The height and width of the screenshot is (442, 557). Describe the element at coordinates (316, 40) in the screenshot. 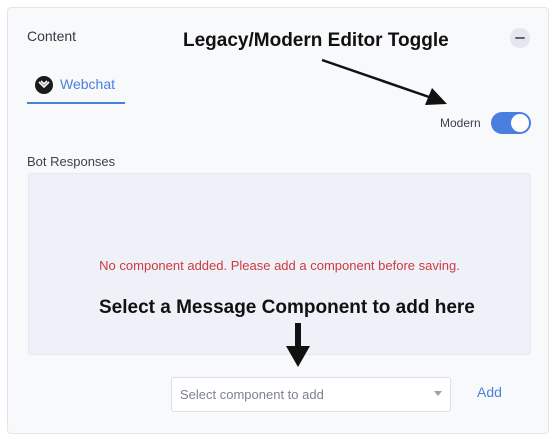

I see `toggle-annotation: Legacy/Modern Editor Toggle` at that location.